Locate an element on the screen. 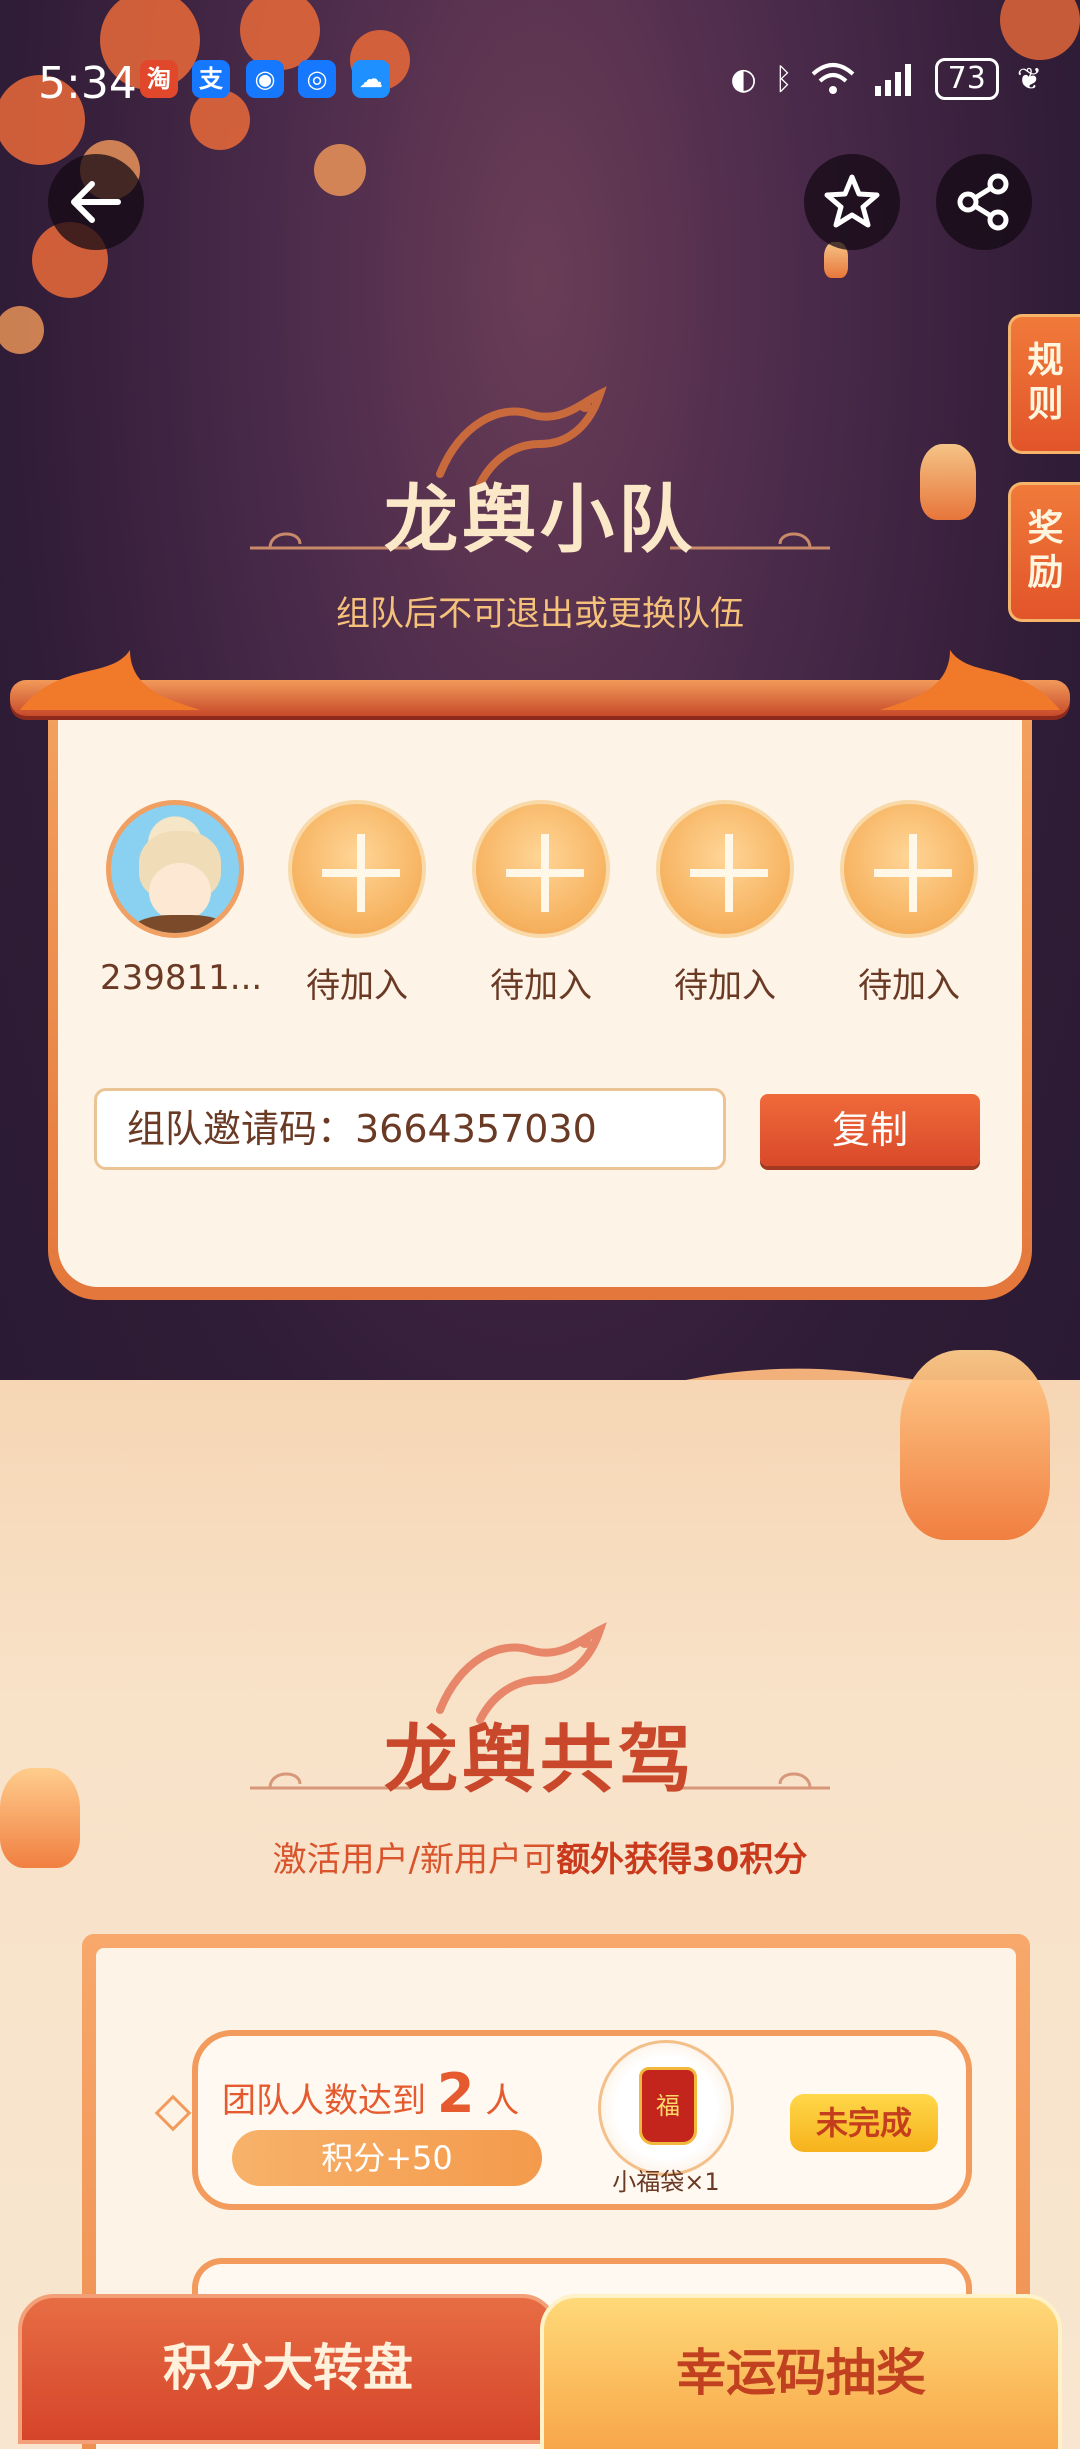 This screenshot has width=1080, height=2449. wifi-icon is located at coordinates (833, 78).